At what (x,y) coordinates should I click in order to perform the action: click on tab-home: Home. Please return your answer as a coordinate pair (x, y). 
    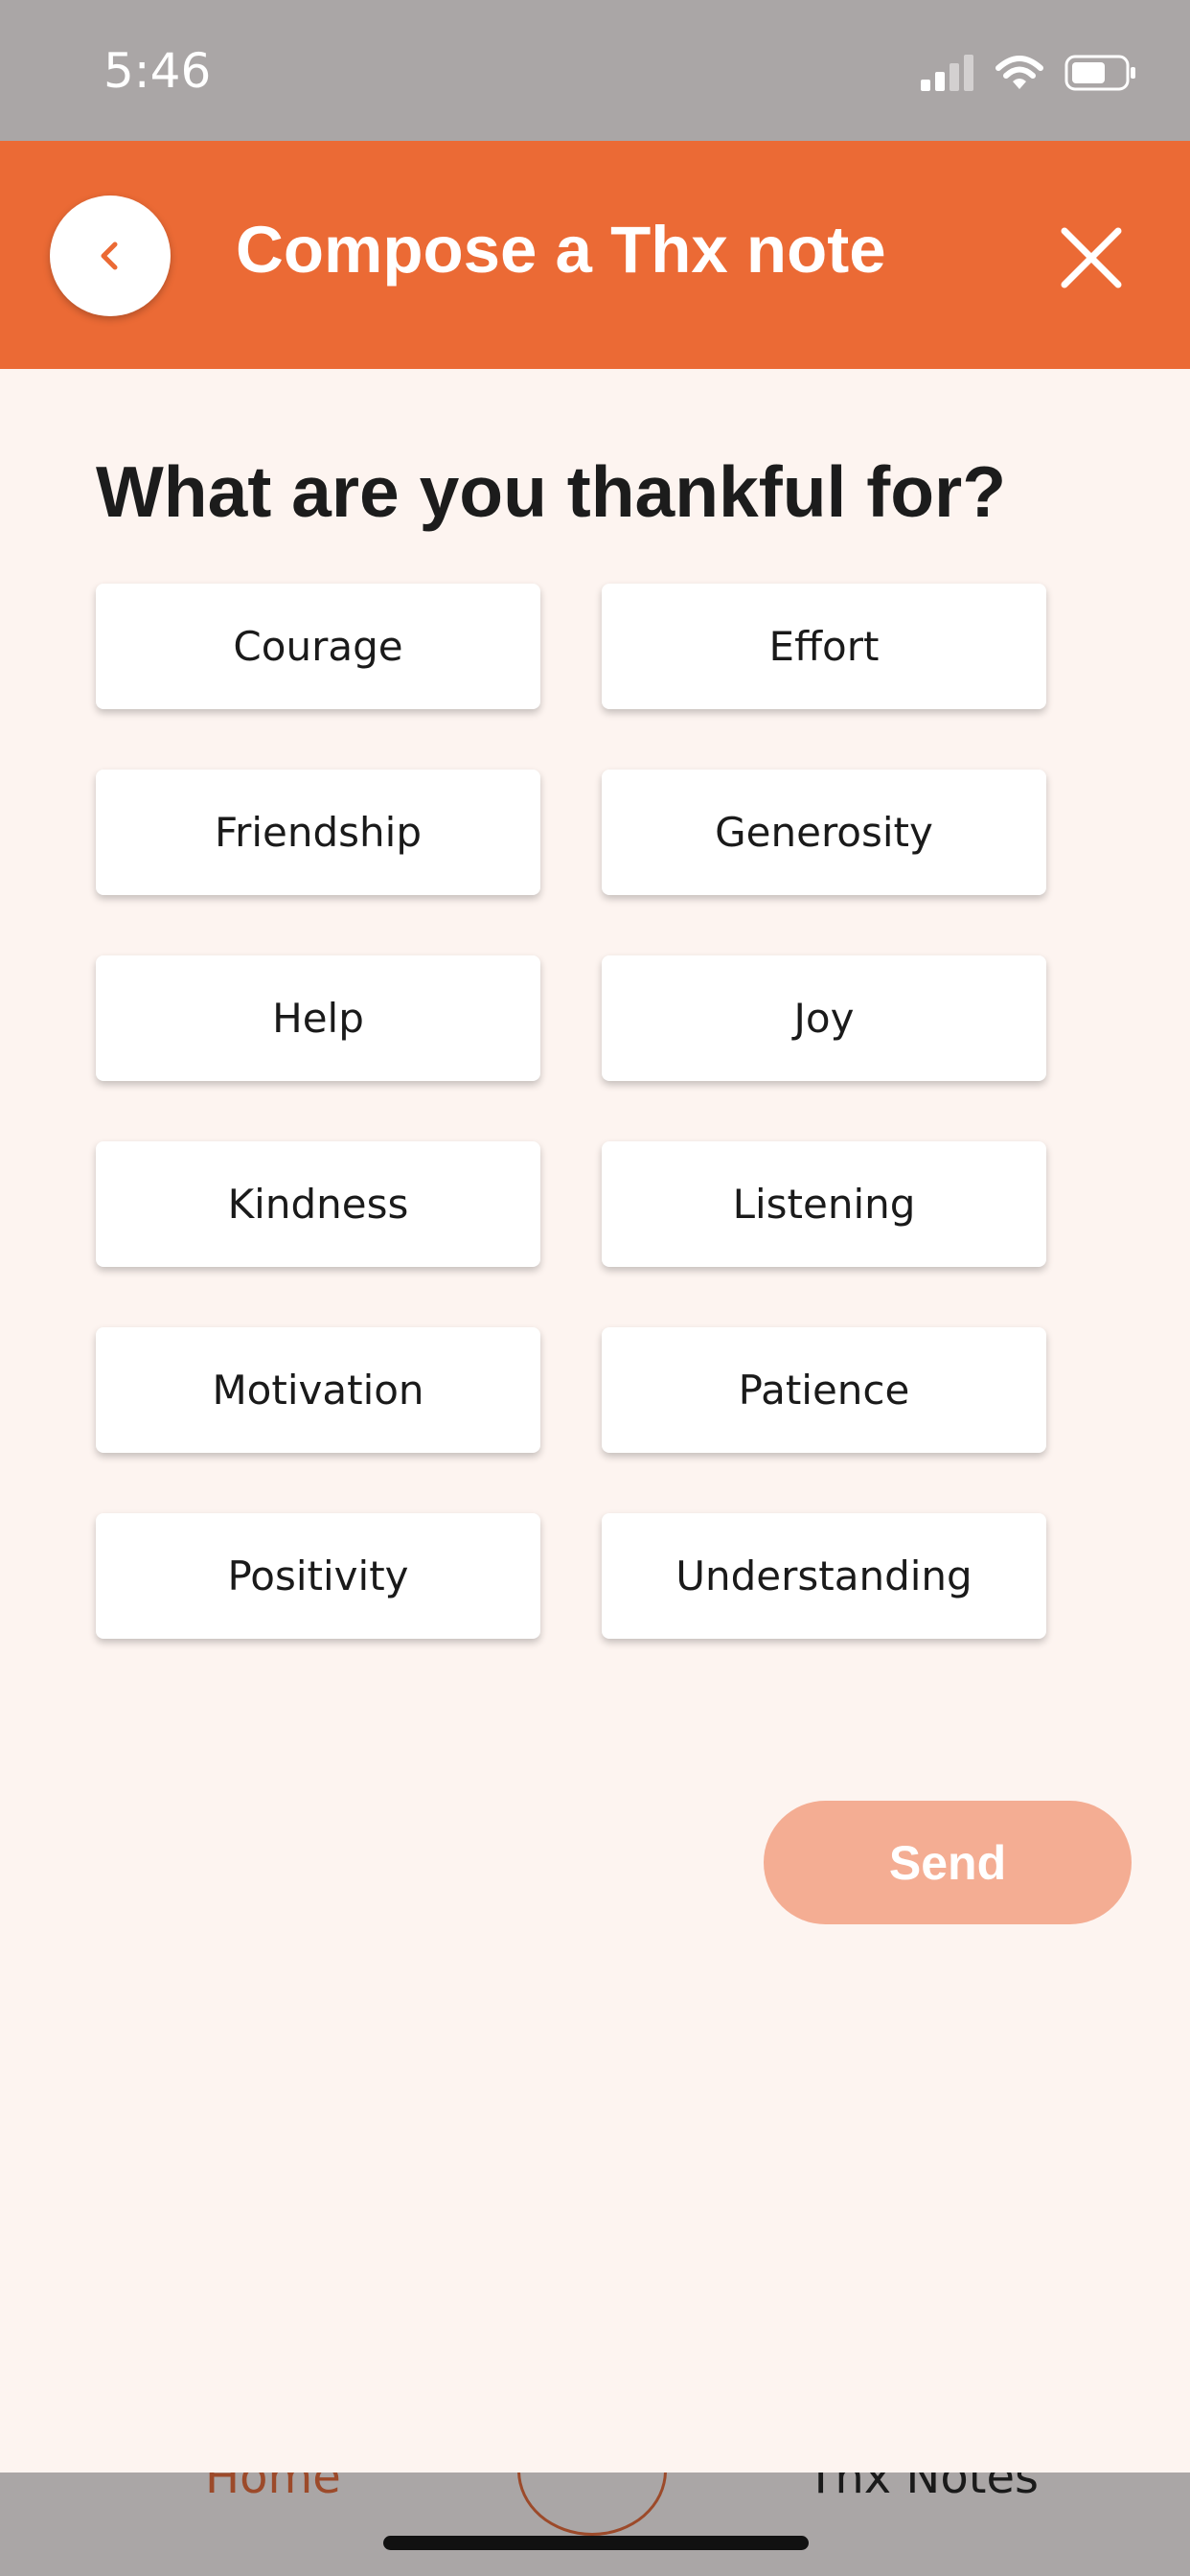
    Looking at the image, I should click on (273, 2489).